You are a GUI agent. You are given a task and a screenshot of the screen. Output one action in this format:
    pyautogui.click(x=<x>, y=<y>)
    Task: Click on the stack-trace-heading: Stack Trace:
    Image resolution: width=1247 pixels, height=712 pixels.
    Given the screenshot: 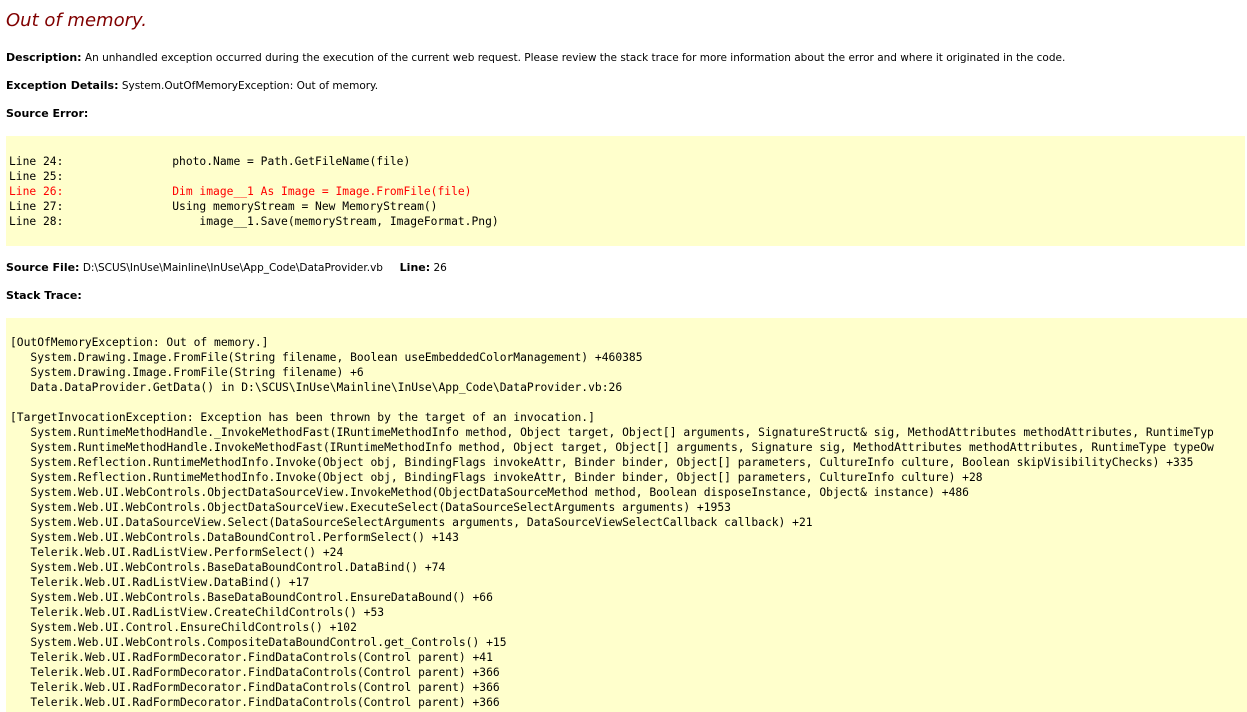 What is the action you would take?
    pyautogui.click(x=44, y=296)
    